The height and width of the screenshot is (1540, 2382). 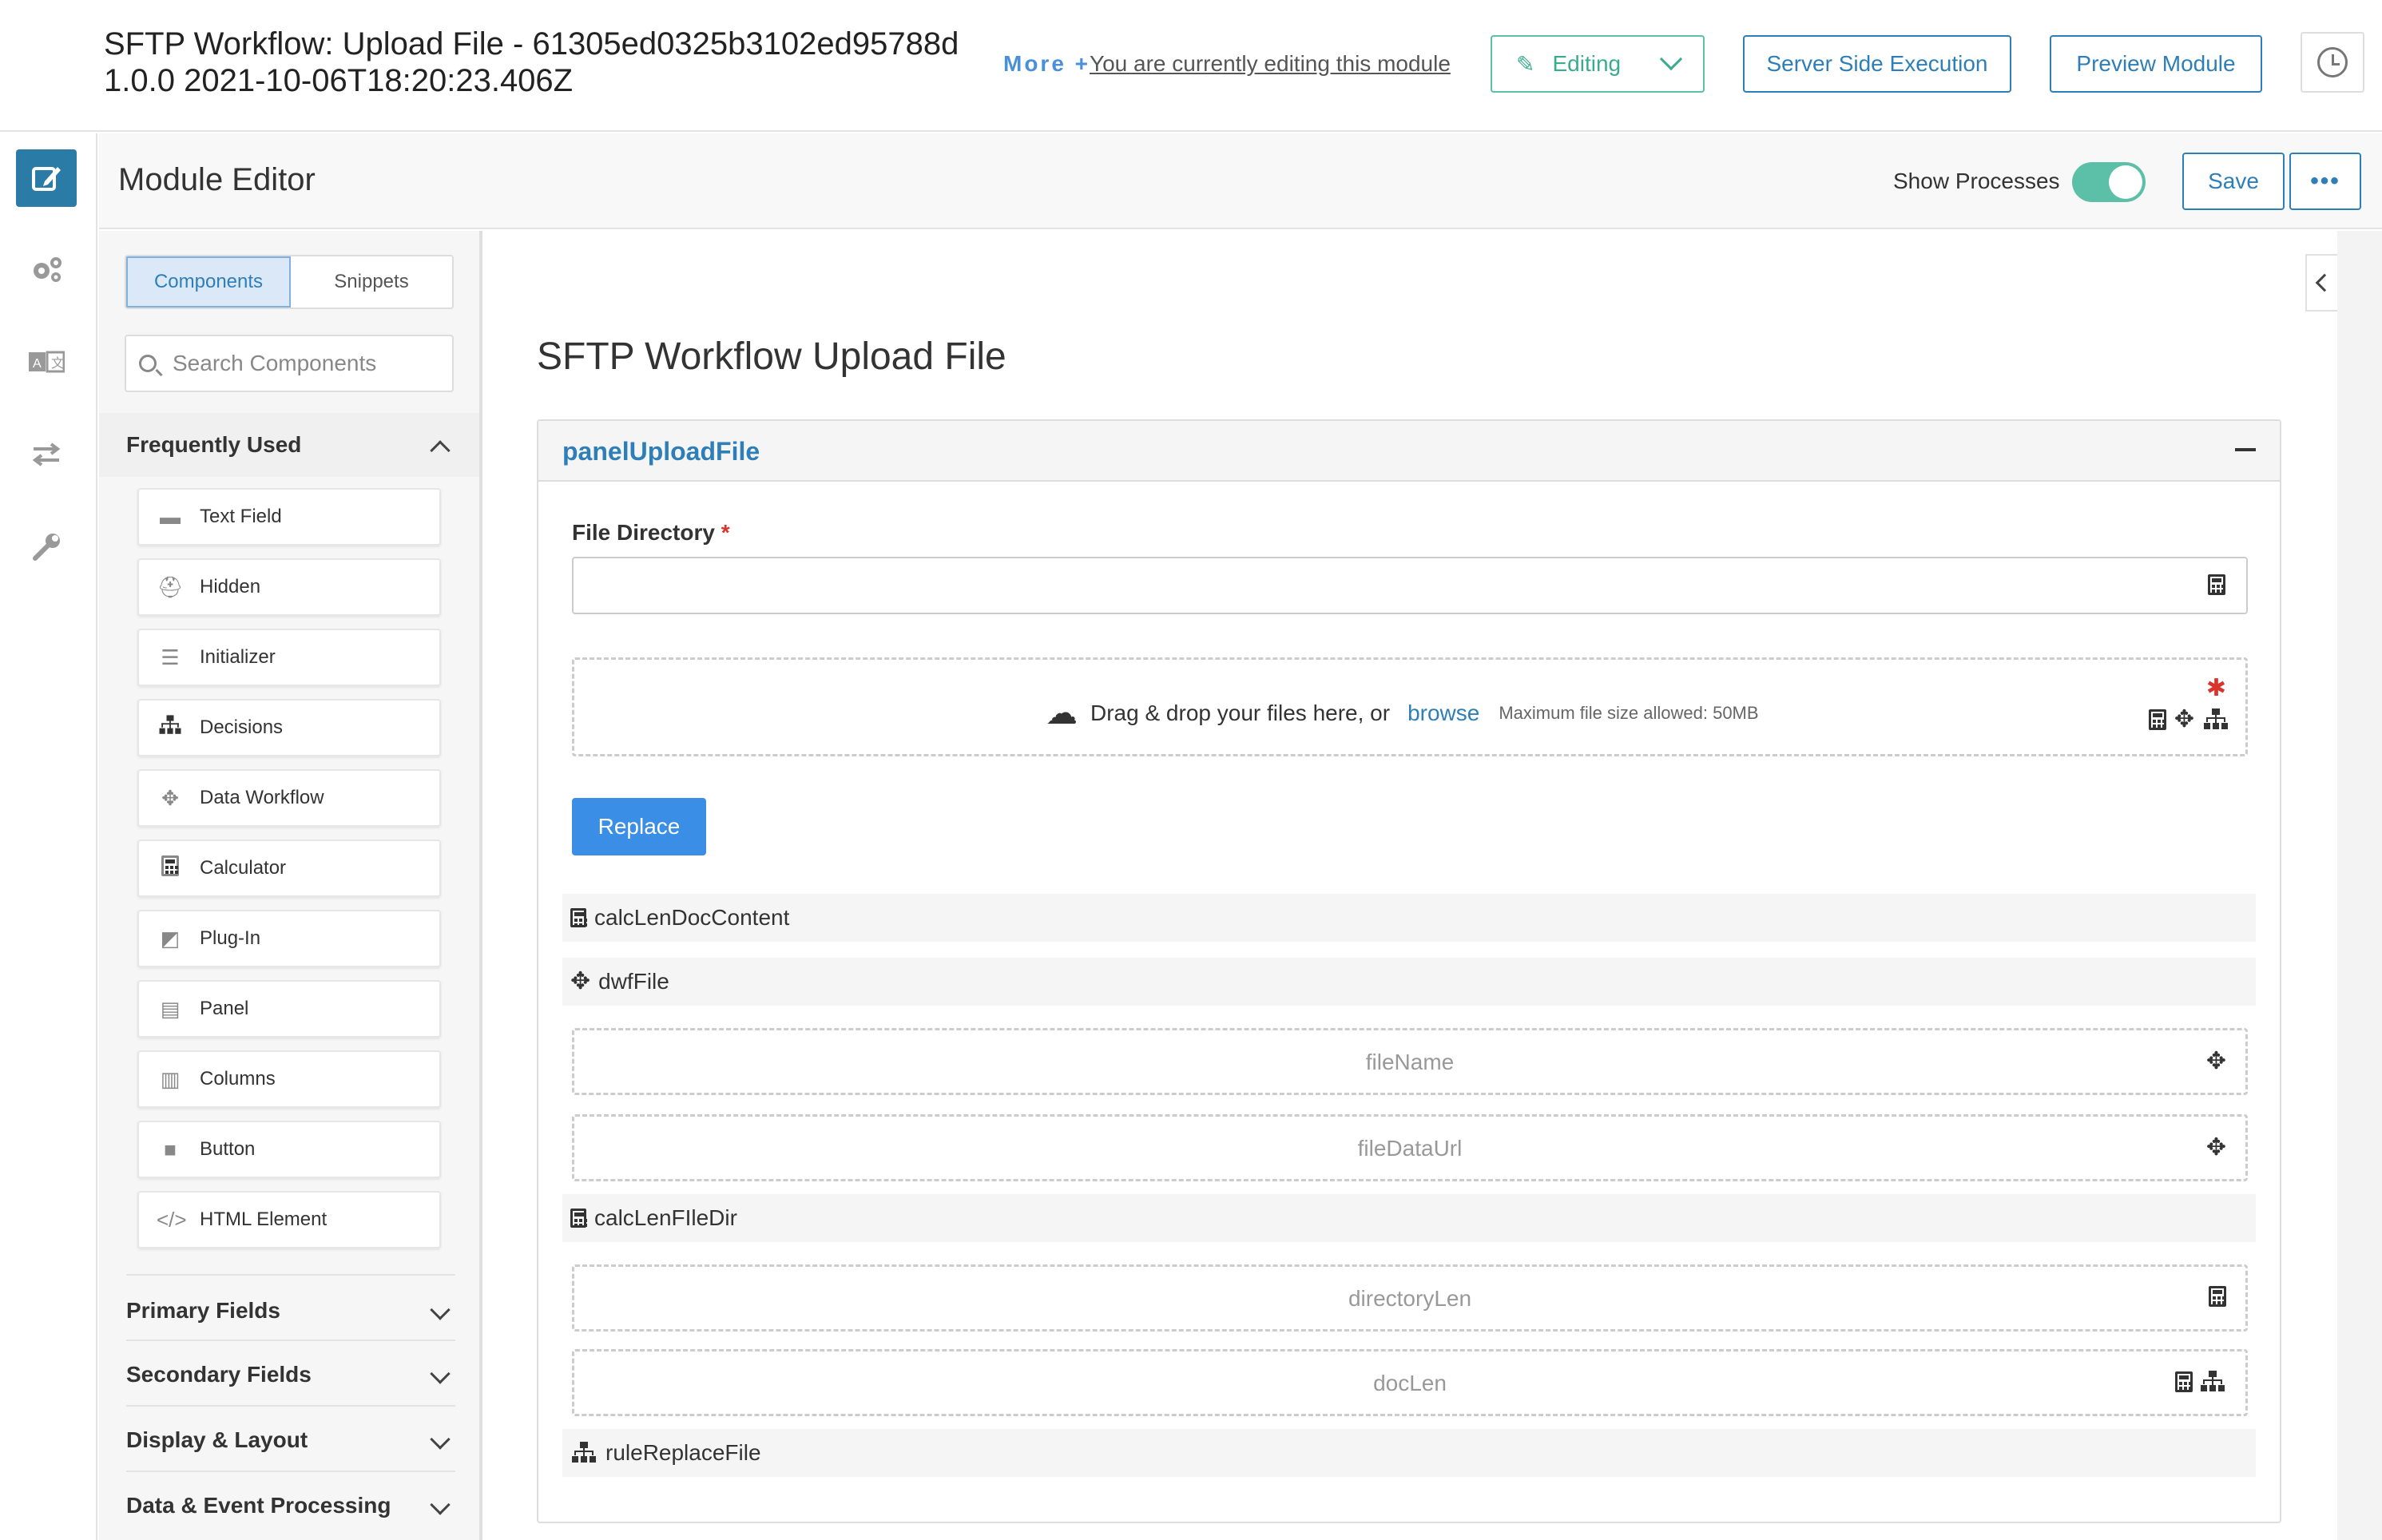 I want to click on minimize-icon, so click(x=2245, y=450).